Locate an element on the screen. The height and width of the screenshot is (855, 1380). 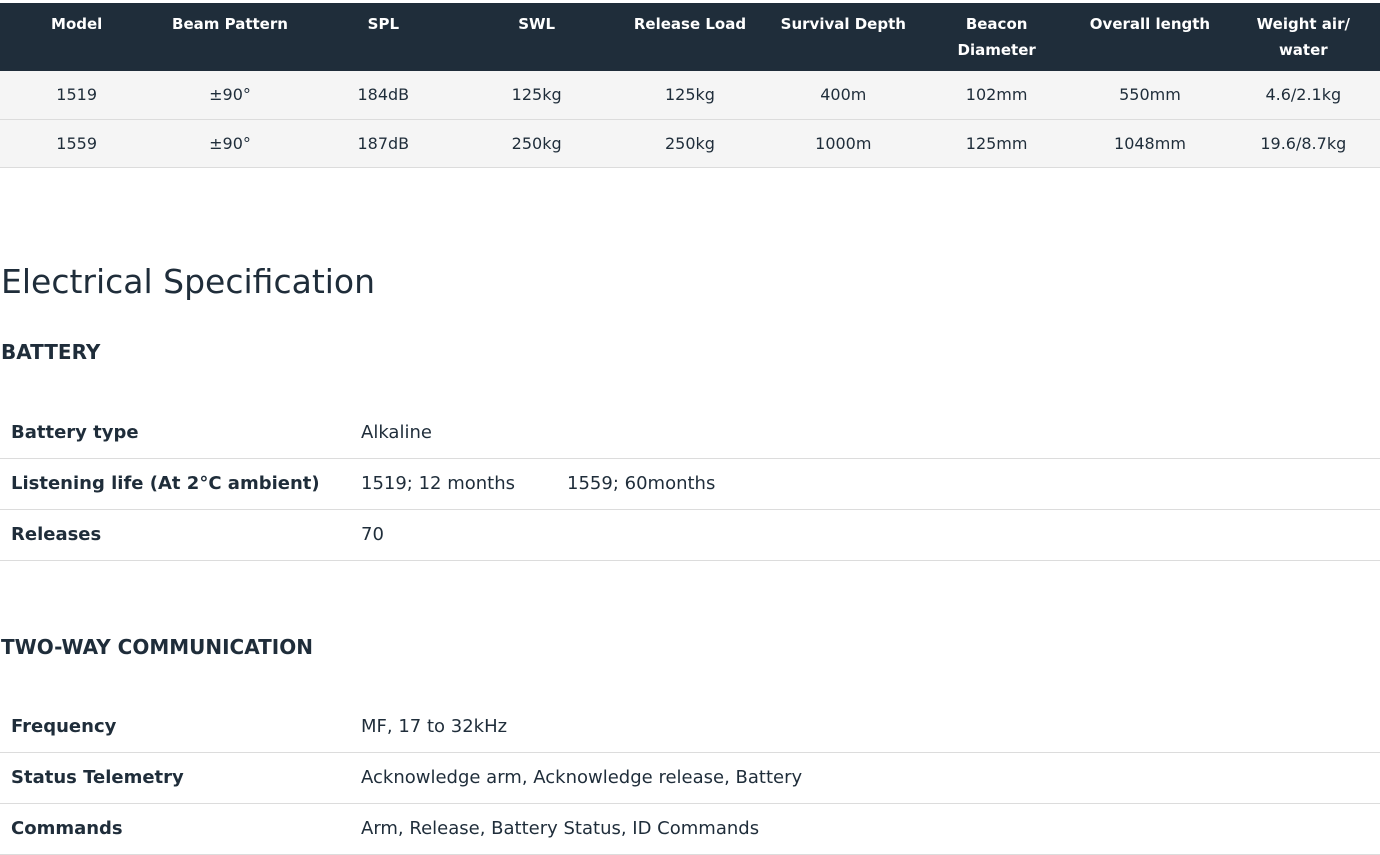
cell-survival-depth: 400m is located at coordinates (843, 95).